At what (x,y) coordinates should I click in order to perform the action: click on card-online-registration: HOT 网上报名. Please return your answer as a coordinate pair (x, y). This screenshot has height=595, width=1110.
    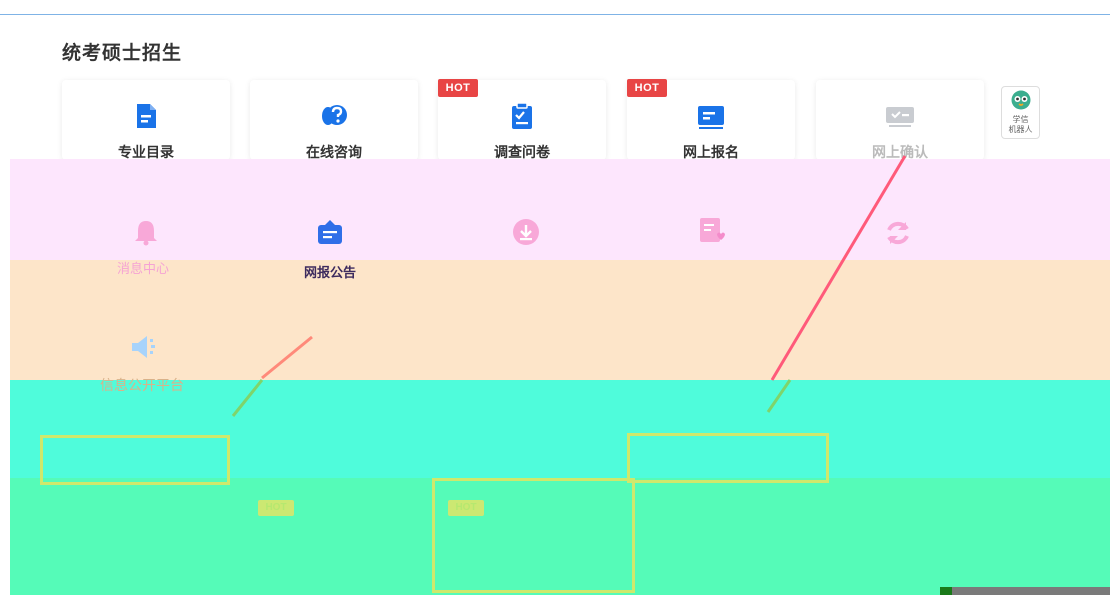
    Looking at the image, I should click on (711, 119).